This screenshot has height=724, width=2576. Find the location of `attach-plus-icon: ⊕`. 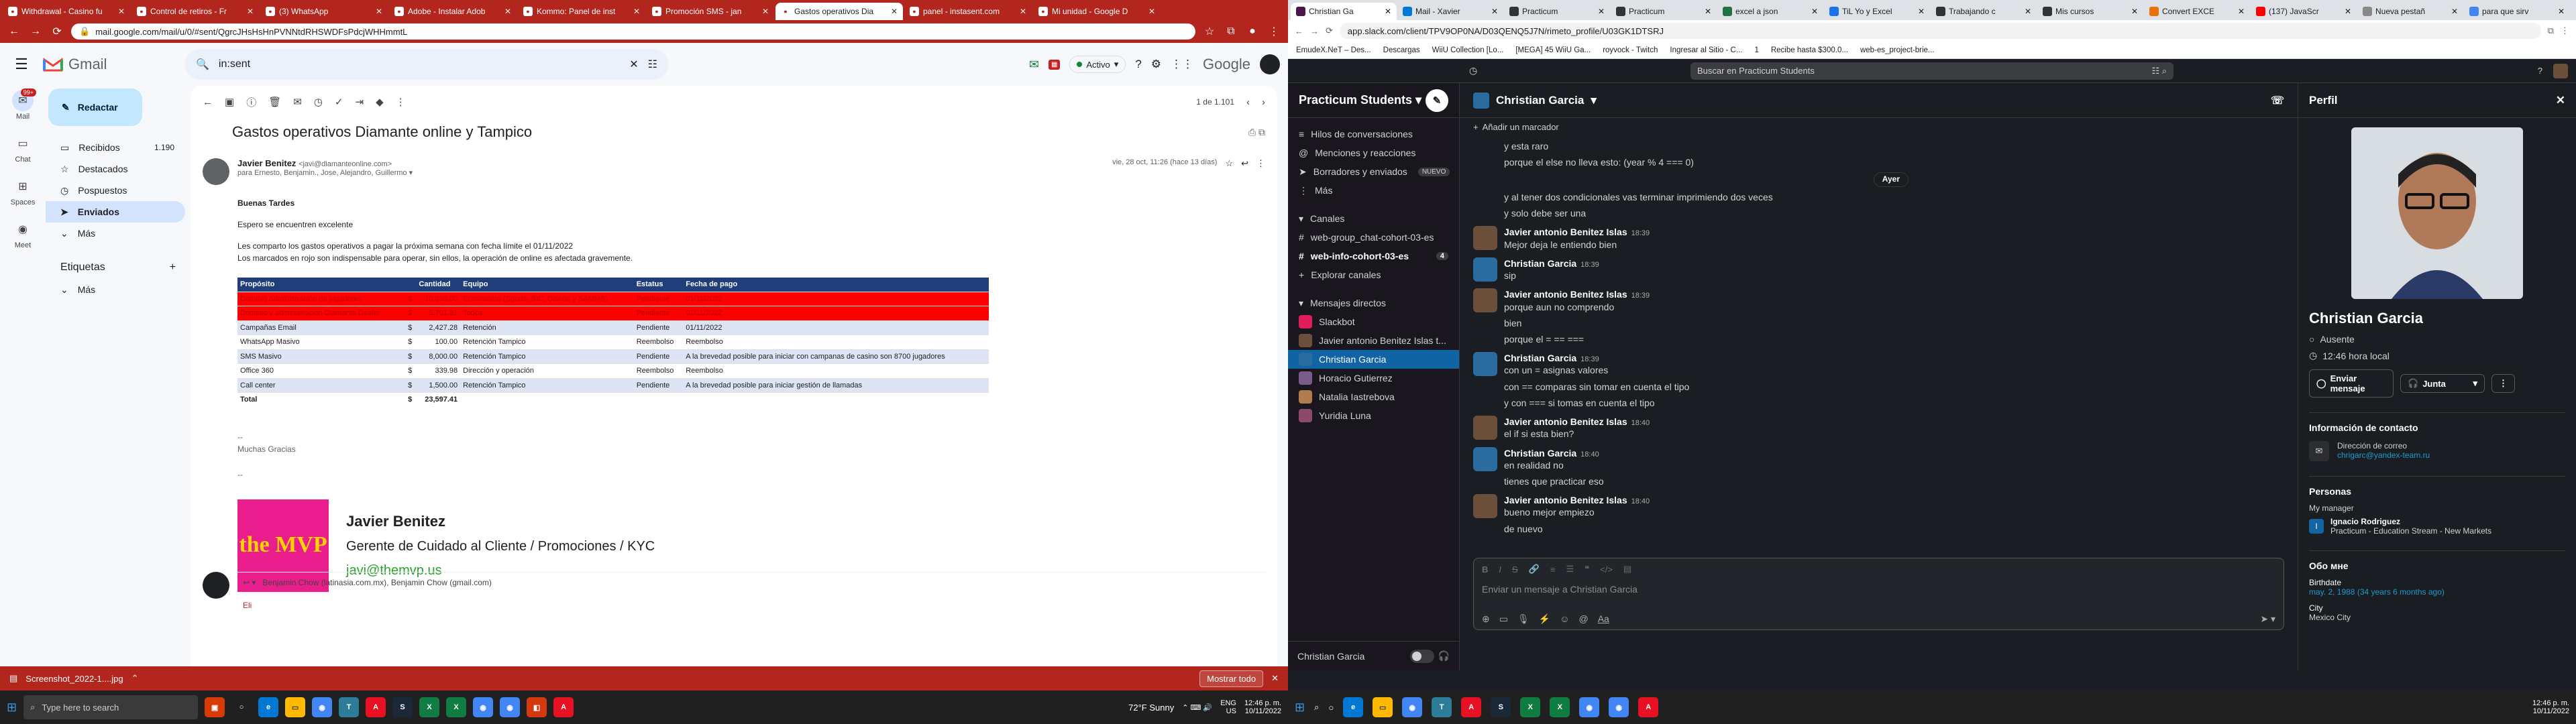

attach-plus-icon: ⊕ is located at coordinates (1486, 619).